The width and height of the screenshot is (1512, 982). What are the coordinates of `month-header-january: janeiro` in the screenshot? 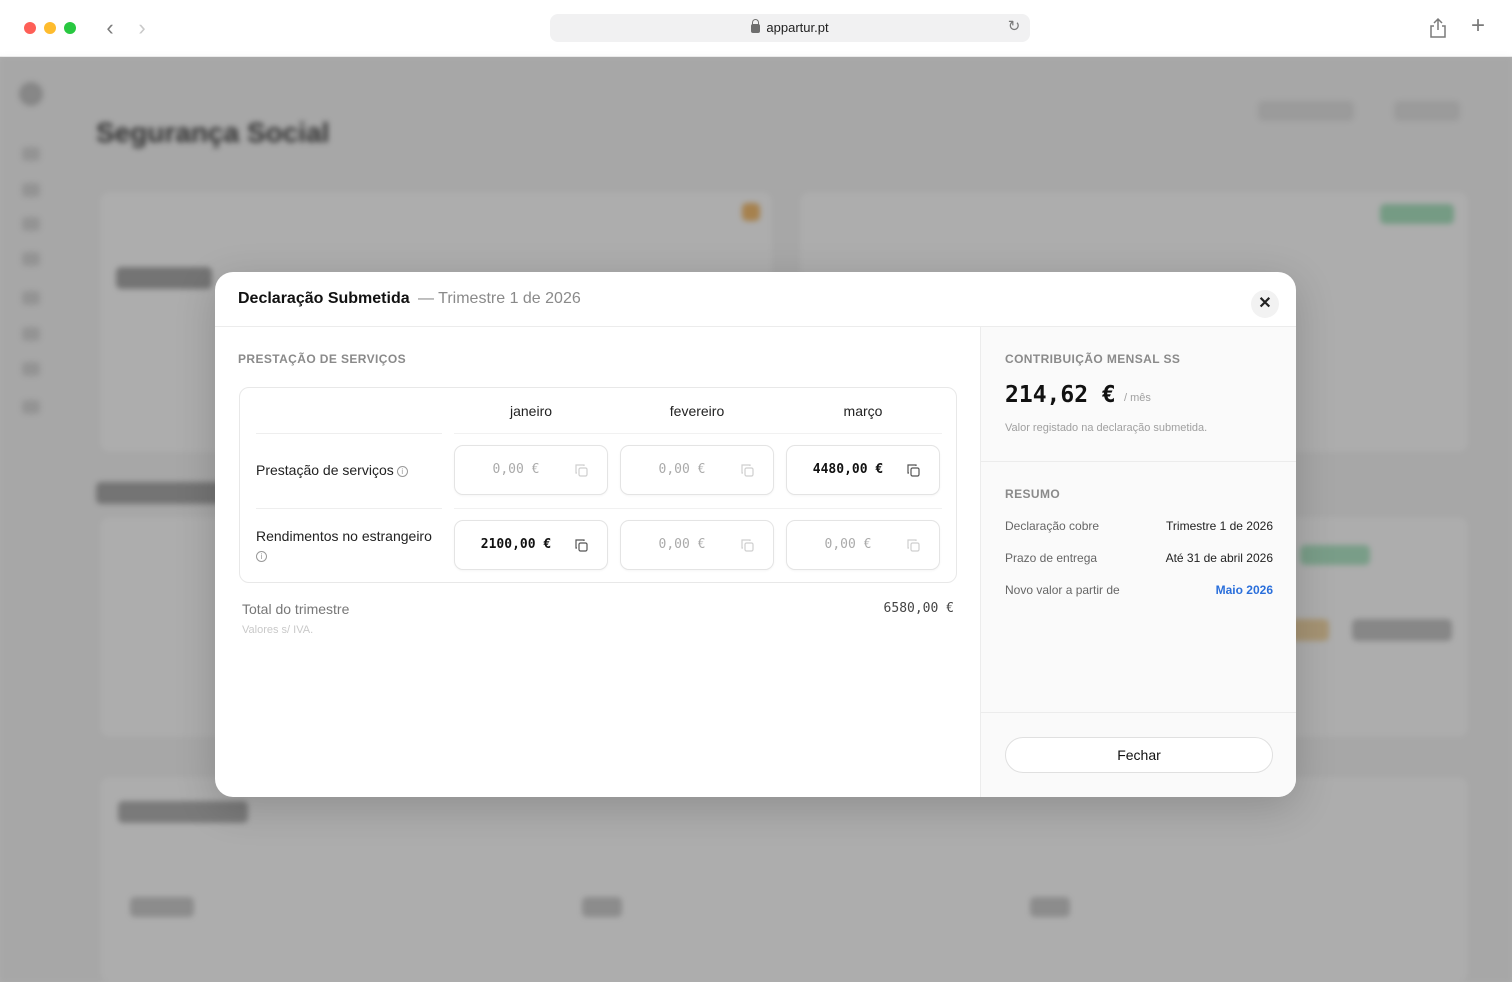 It's located at (531, 411).